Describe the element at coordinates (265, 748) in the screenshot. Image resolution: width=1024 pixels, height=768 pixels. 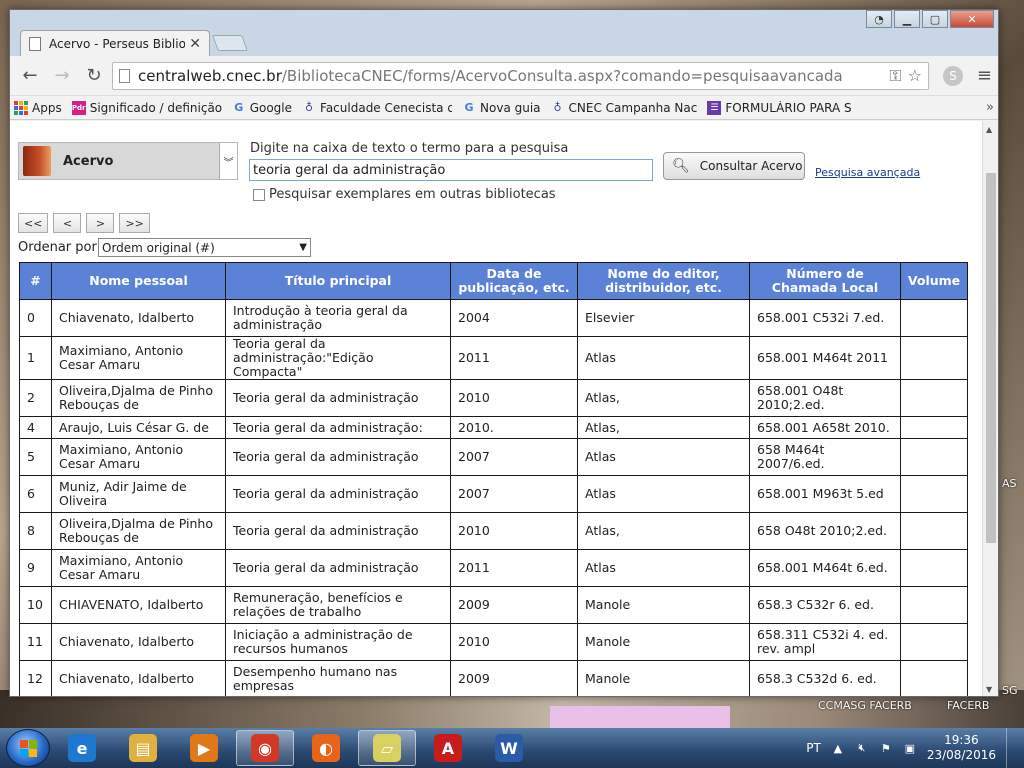
I see `taskbar-app: ◉` at that location.